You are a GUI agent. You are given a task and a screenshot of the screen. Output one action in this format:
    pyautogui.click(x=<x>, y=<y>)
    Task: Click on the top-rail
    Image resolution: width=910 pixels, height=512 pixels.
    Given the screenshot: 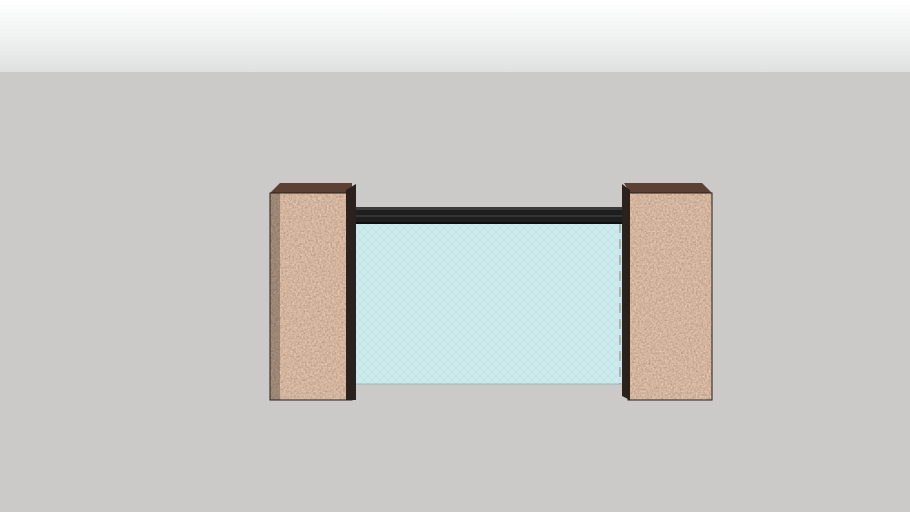 What is the action you would take?
    pyautogui.click(x=490, y=215)
    